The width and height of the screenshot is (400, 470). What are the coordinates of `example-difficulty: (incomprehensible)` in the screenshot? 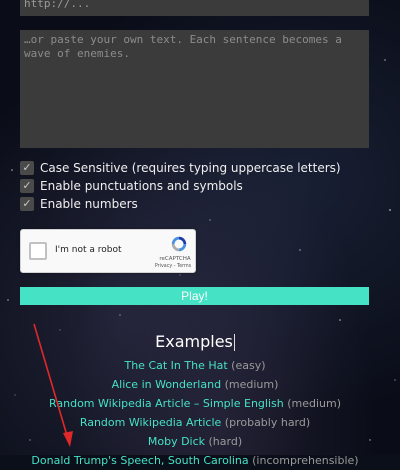 It's located at (305, 460).